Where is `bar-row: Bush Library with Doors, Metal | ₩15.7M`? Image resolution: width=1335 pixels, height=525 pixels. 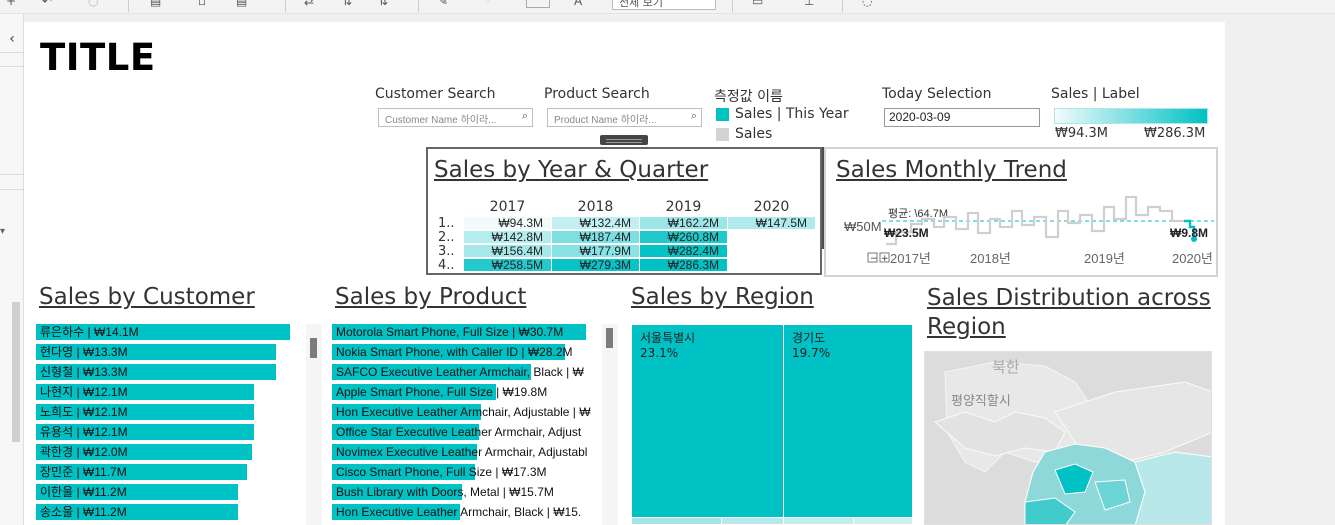 bar-row: Bush Library with Doors, Metal | ₩15.7M is located at coordinates (459, 492).